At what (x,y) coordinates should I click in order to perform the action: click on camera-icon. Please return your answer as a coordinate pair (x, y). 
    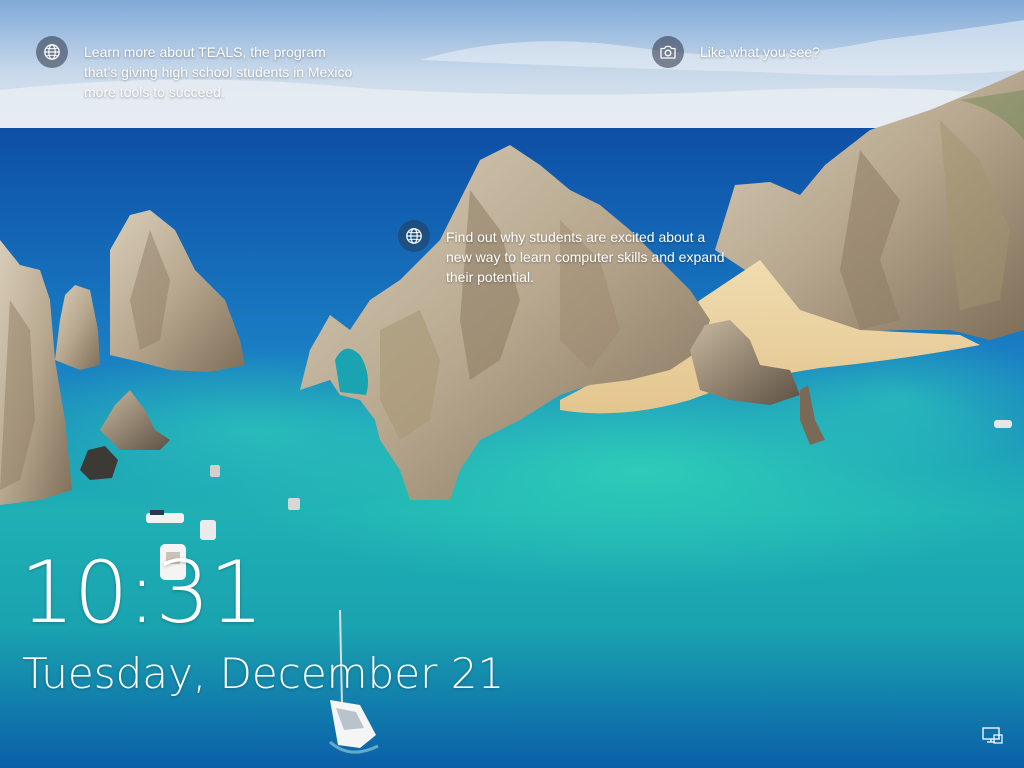
    Looking at the image, I should click on (668, 52).